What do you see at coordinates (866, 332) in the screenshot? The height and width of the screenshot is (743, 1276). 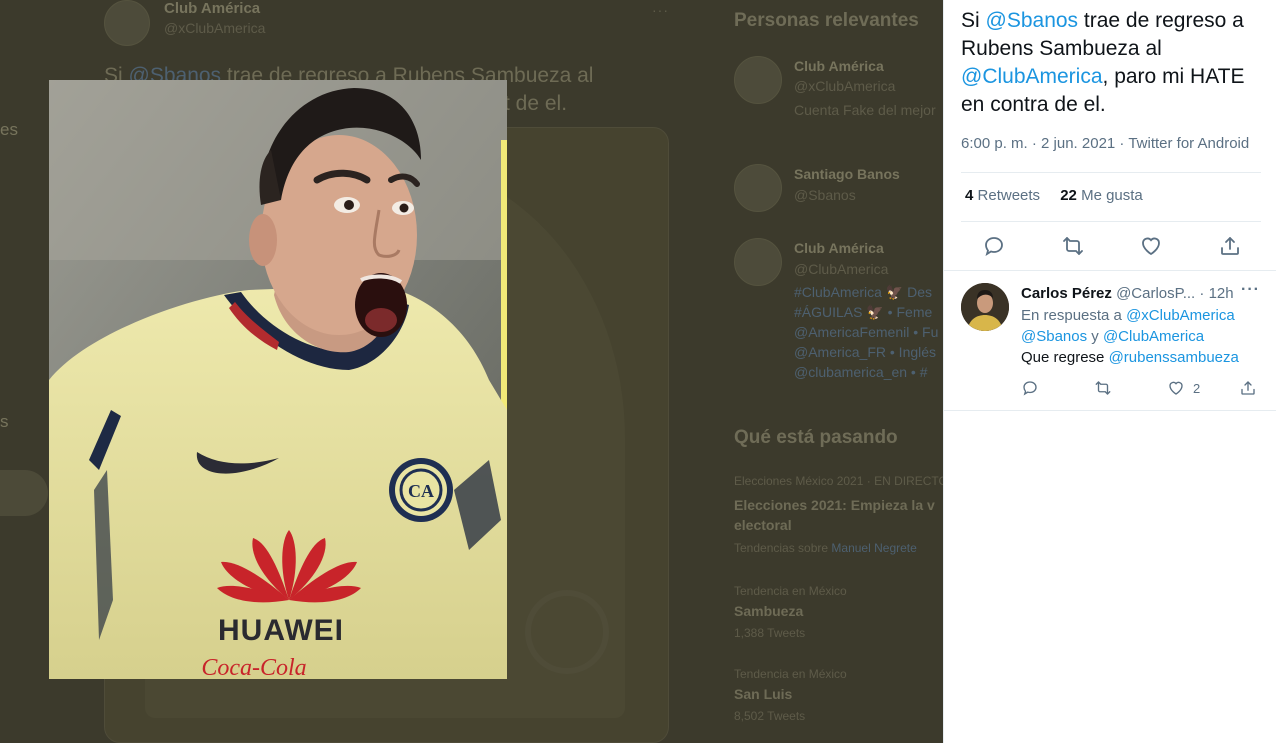 I see `person-bio-line: @AmericaFemenil • Fu` at bounding box center [866, 332].